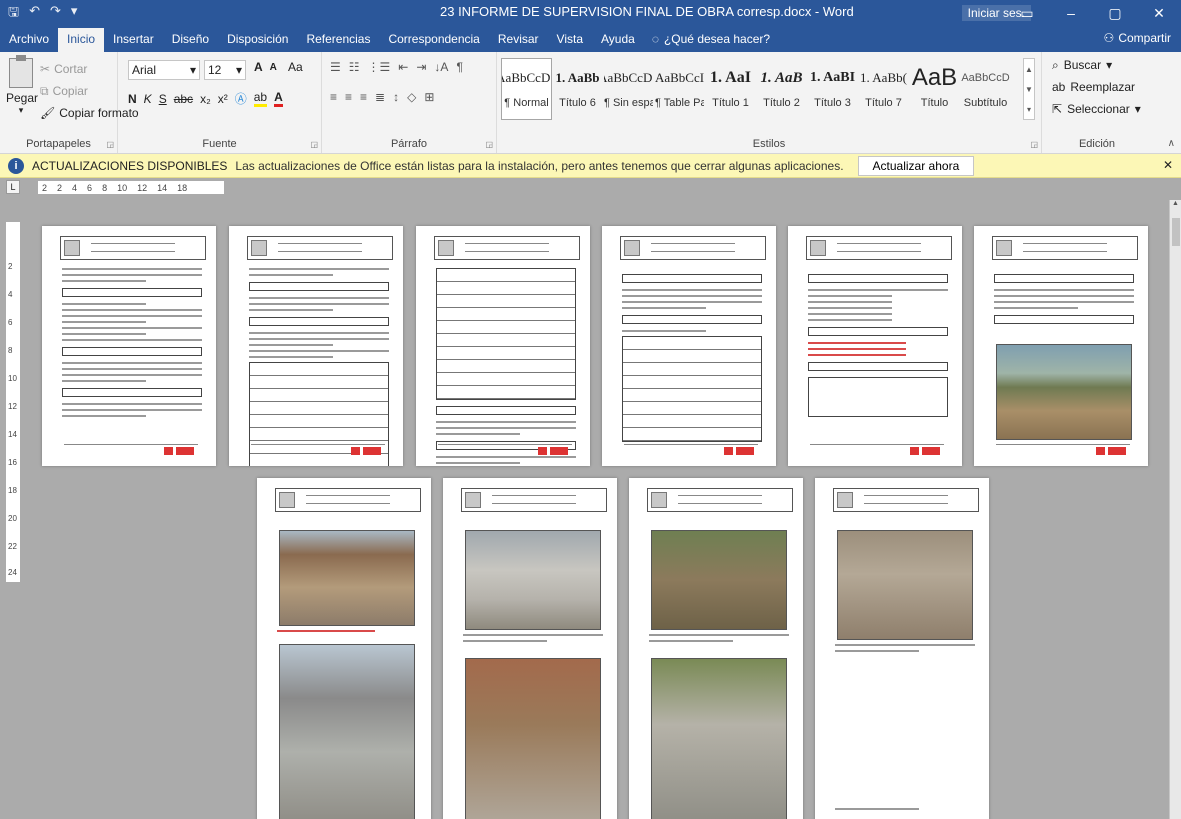 The image size is (1181, 819). What do you see at coordinates (335, 67) in the screenshot?
I see `bullets-icon: ☰` at bounding box center [335, 67].